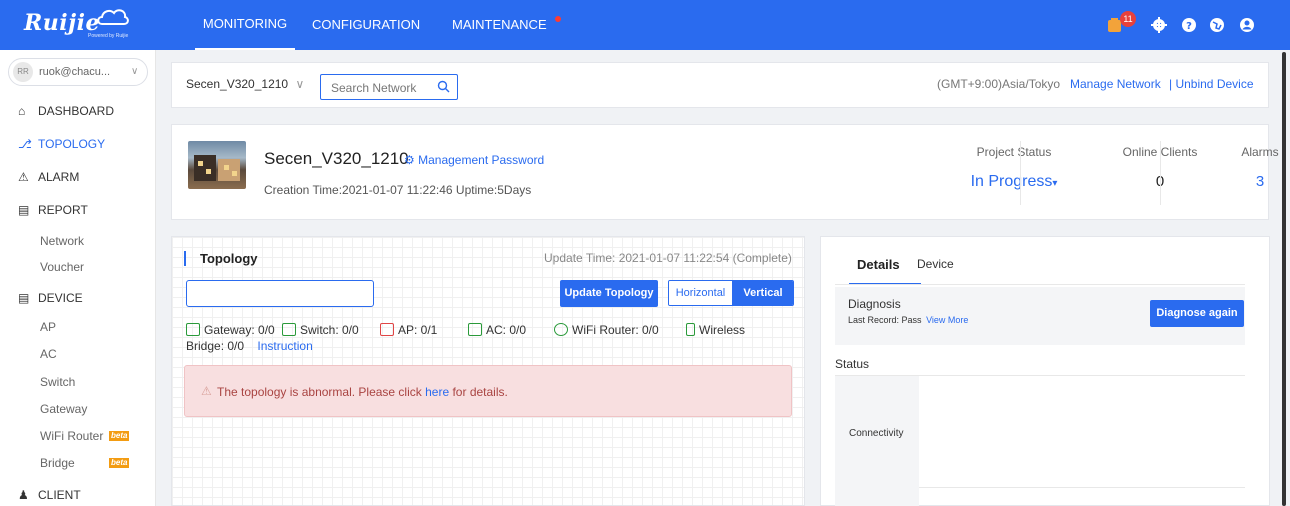 The width and height of the screenshot is (1290, 506). I want to click on sidebar-item-label: DASHBOARD, so click(76, 111).